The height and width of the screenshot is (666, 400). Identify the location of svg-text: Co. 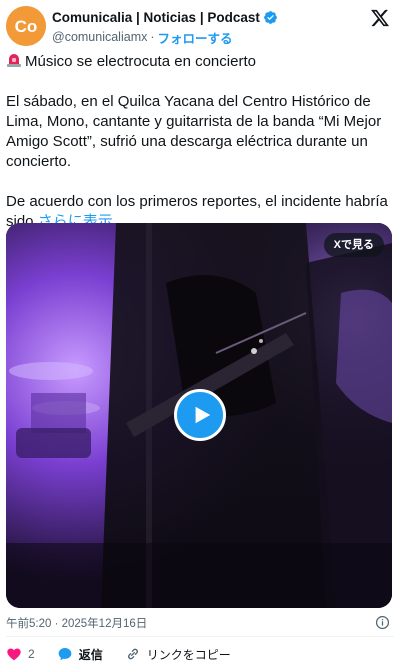
(26, 26).